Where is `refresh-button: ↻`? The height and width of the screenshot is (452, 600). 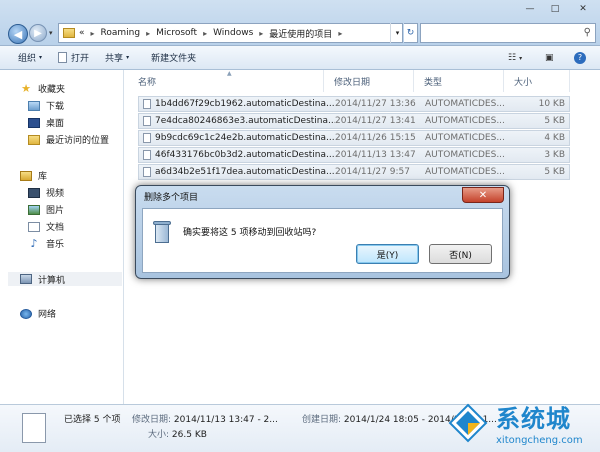 refresh-button: ↻ is located at coordinates (411, 33).